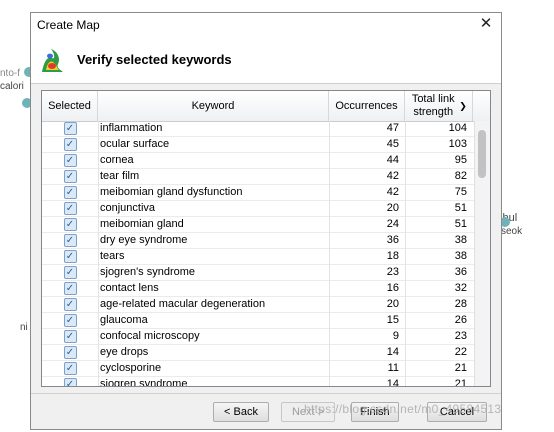  I want to click on table-row: ✓ meibomian gland 24 51, so click(258, 225).